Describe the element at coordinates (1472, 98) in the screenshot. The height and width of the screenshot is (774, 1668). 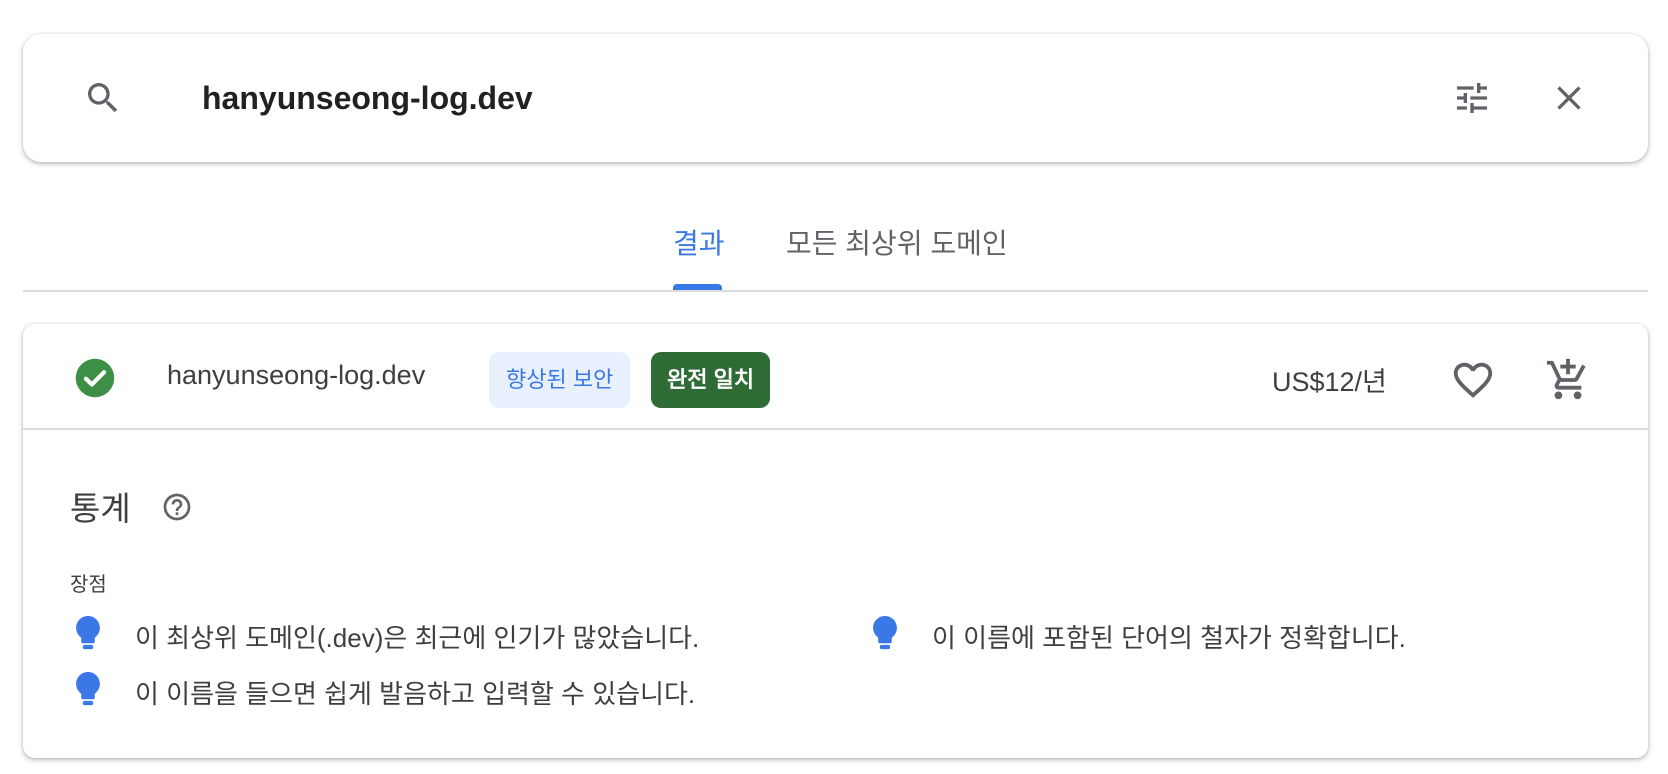
I see `filter-tune-icon` at that location.